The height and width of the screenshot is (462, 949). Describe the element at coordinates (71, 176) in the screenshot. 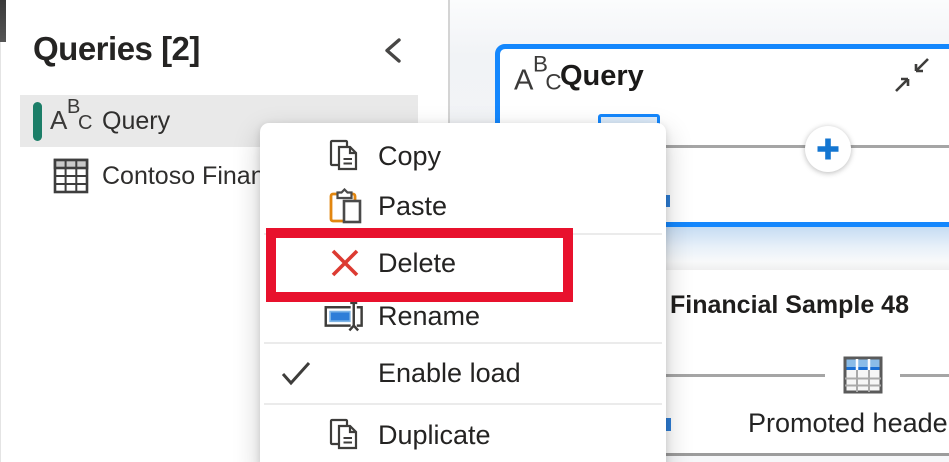

I see `table-icon` at that location.